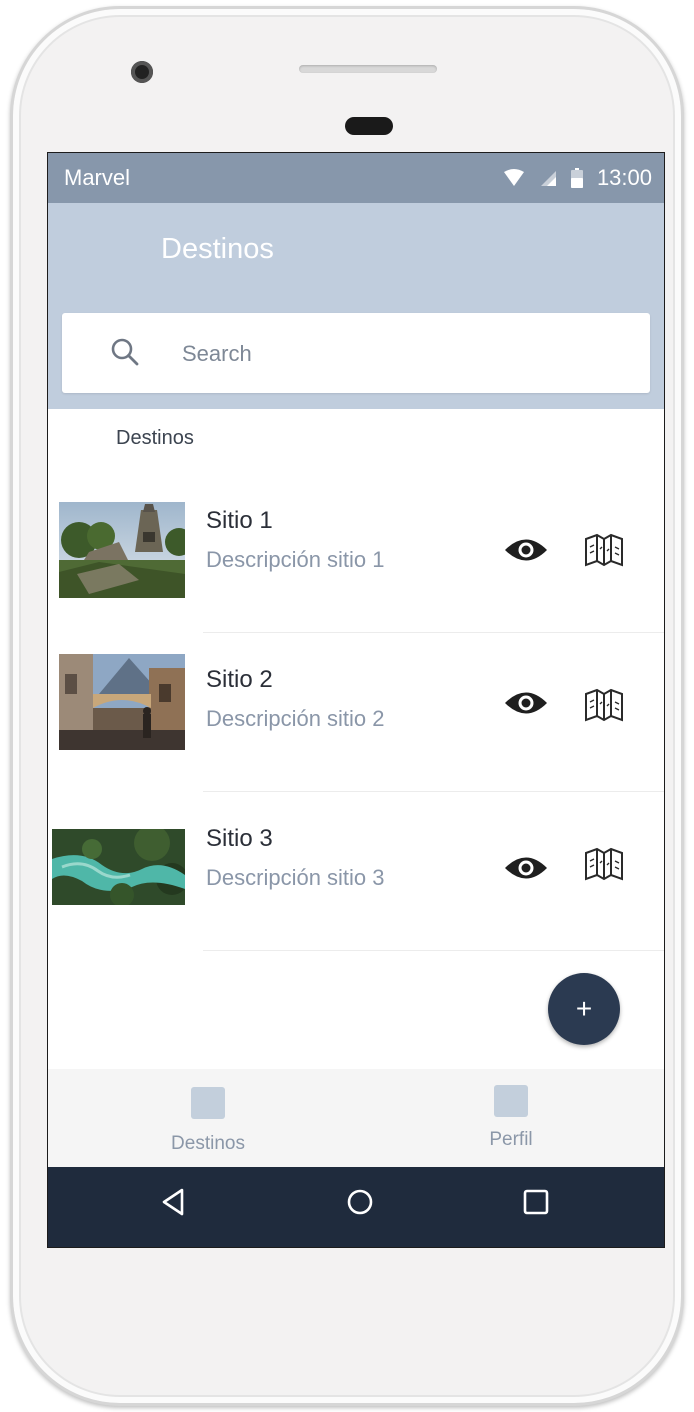  I want to click on battery-icon, so click(576, 178).